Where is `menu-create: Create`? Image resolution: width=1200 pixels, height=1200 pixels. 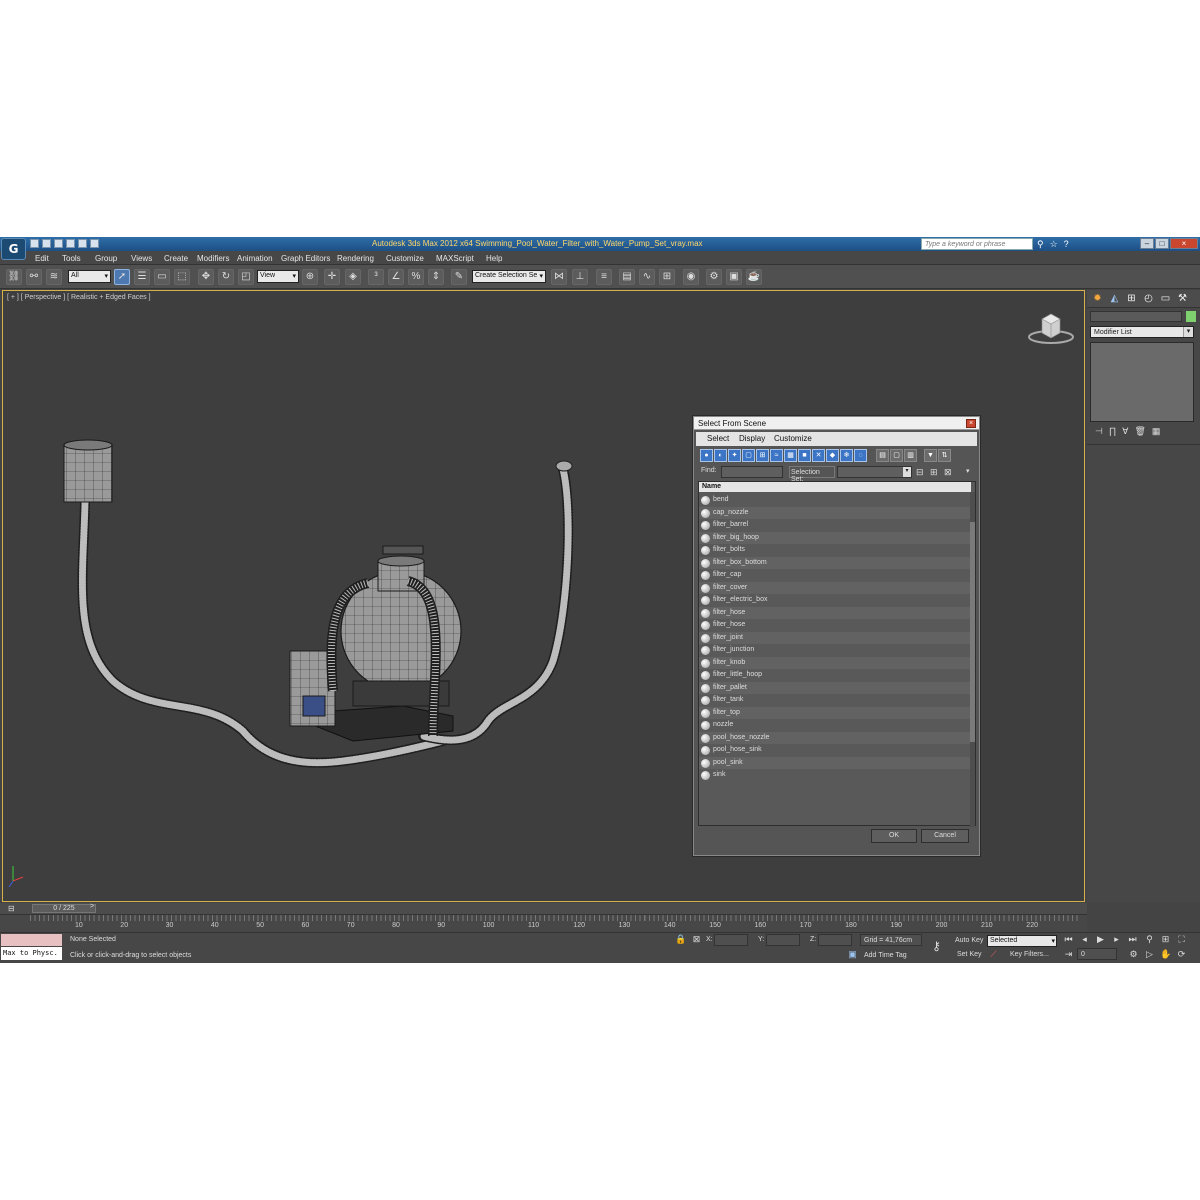 menu-create: Create is located at coordinates (176, 258).